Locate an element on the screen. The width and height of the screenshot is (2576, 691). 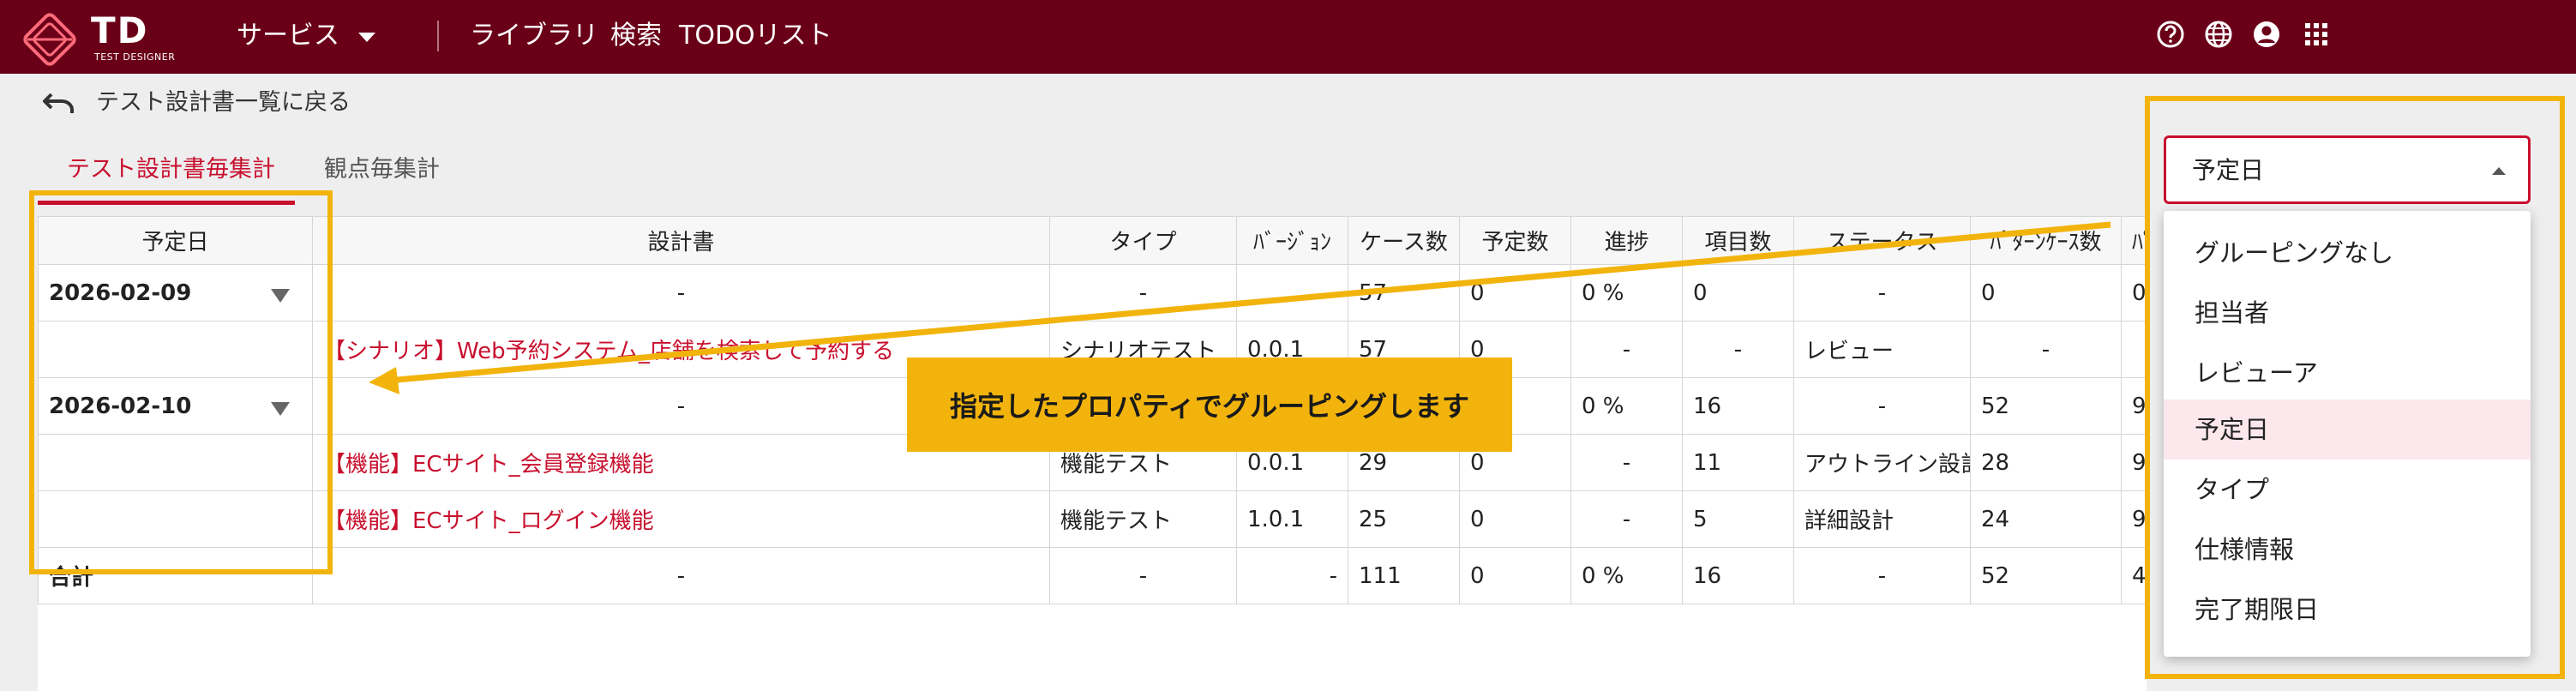
logo-subtitle: TEST DESIGNER is located at coordinates (135, 57).